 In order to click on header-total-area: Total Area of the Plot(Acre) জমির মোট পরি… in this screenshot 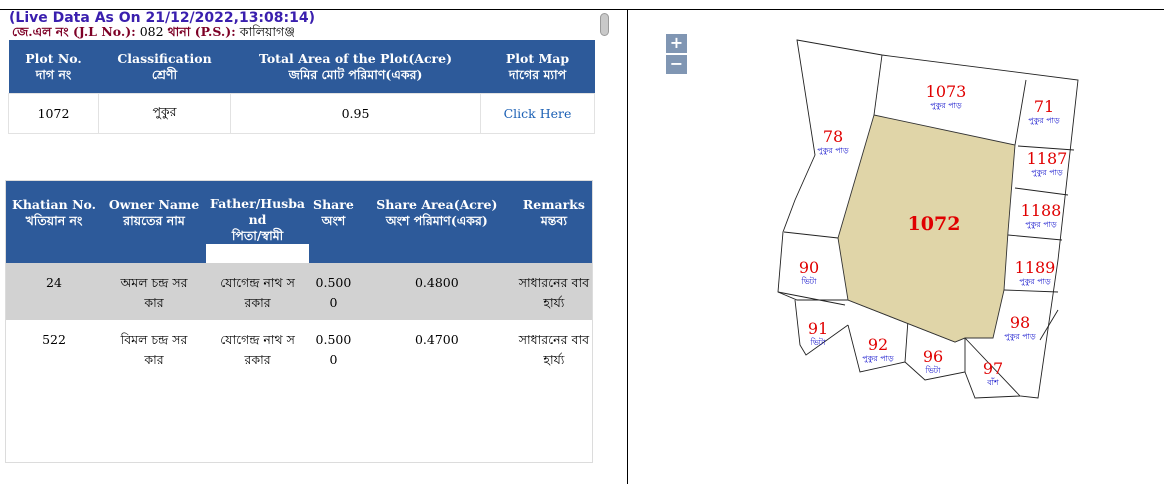, I will do `click(355, 67)`.